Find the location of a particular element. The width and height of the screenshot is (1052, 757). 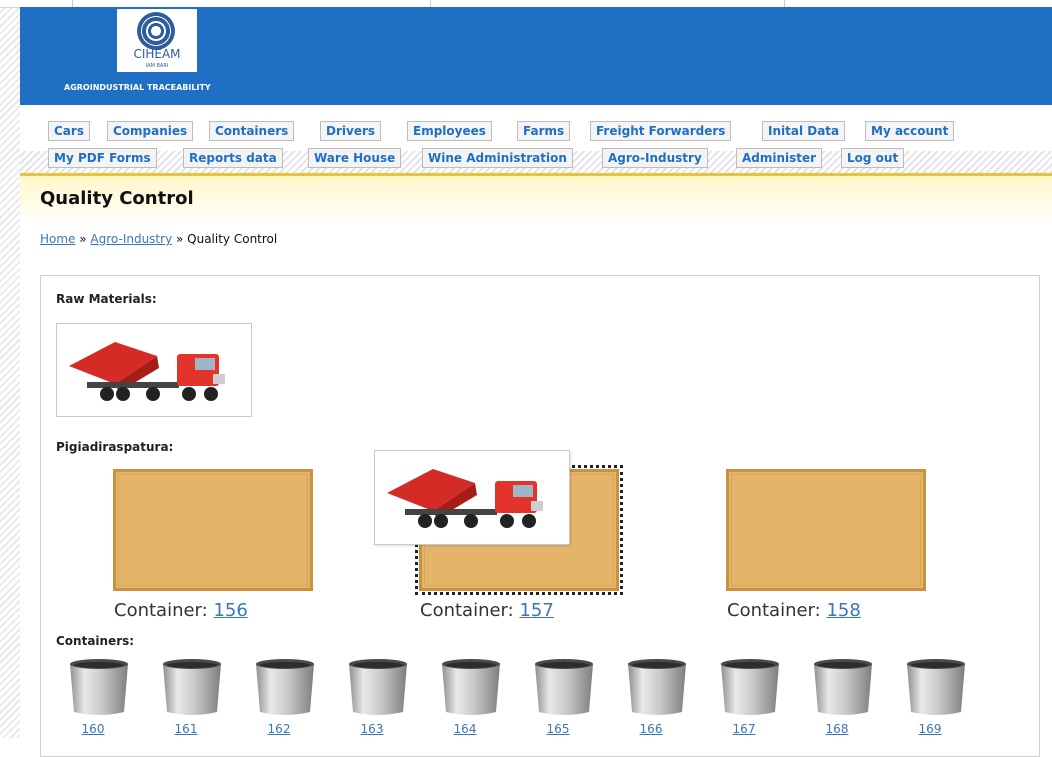

breadcrumb-agro-industry: Agro-Industry is located at coordinates (131, 239).